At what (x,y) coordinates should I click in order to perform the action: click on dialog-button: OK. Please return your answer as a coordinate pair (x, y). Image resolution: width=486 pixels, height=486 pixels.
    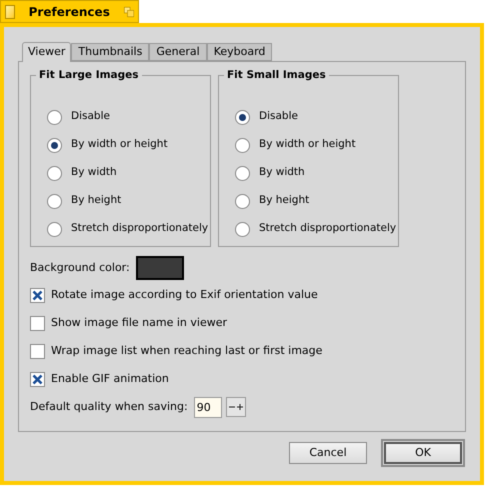
    Looking at the image, I should click on (423, 453).